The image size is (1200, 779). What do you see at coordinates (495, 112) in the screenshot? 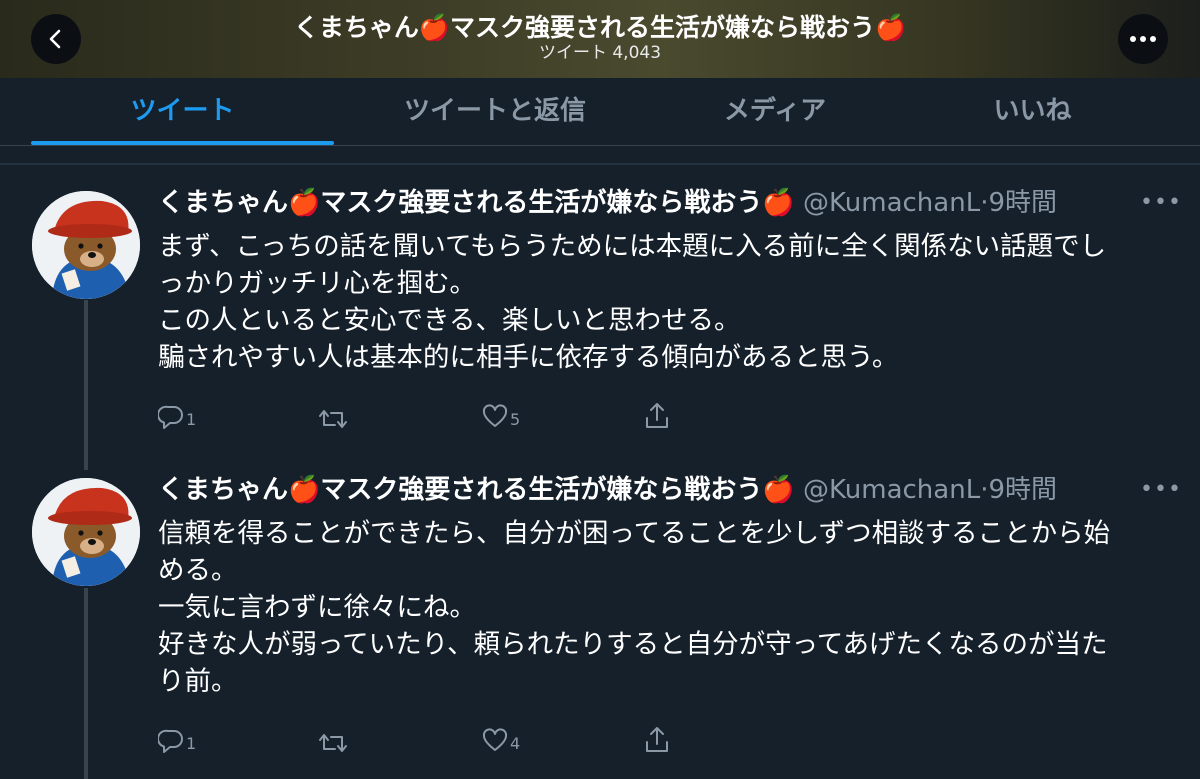
I see `tab-tweets-and-replies: ツイートと返信` at bounding box center [495, 112].